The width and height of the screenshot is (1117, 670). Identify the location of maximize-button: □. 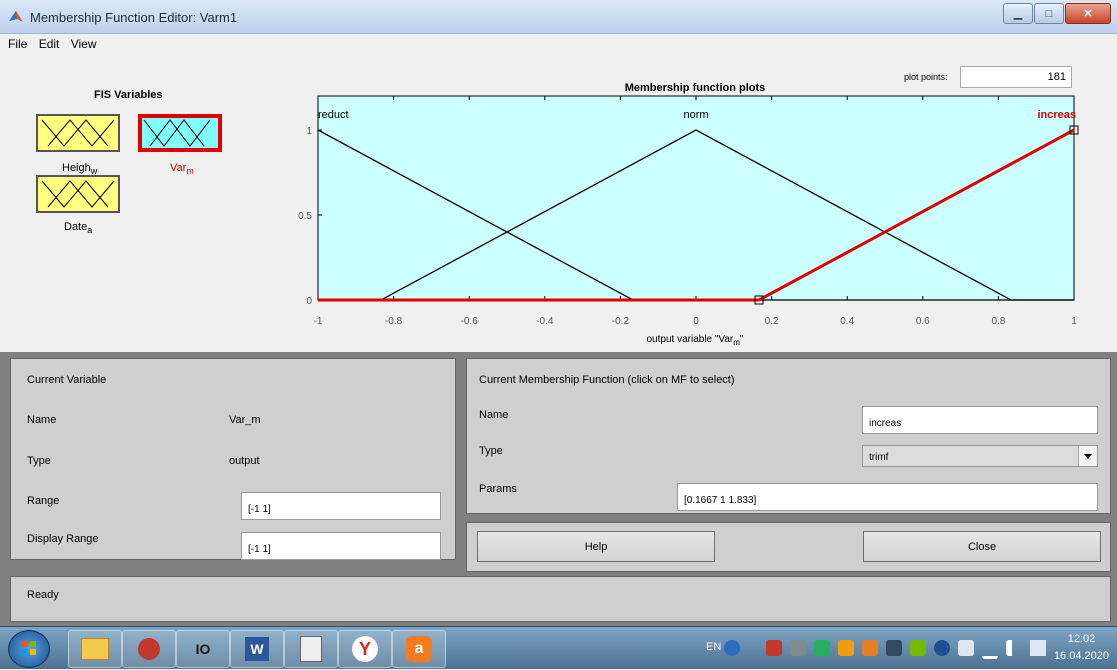
(1049, 13).